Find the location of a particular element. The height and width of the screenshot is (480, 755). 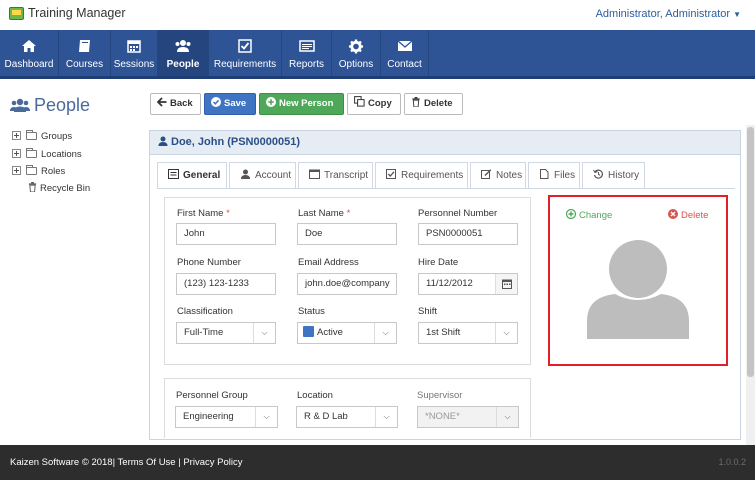

nav-sessions: Sessions is located at coordinates (134, 53).